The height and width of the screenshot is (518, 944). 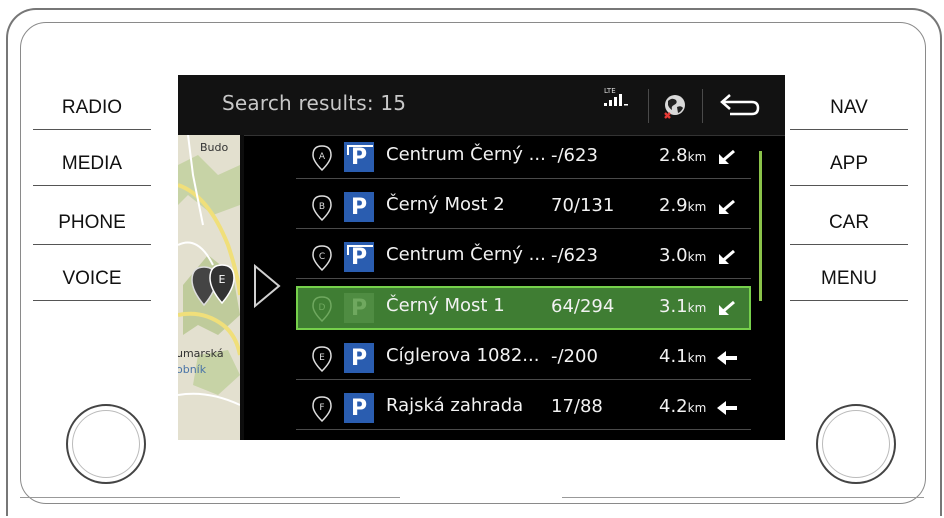 What do you see at coordinates (675, 106) in the screenshot?
I see `globe-offline-icon` at bounding box center [675, 106].